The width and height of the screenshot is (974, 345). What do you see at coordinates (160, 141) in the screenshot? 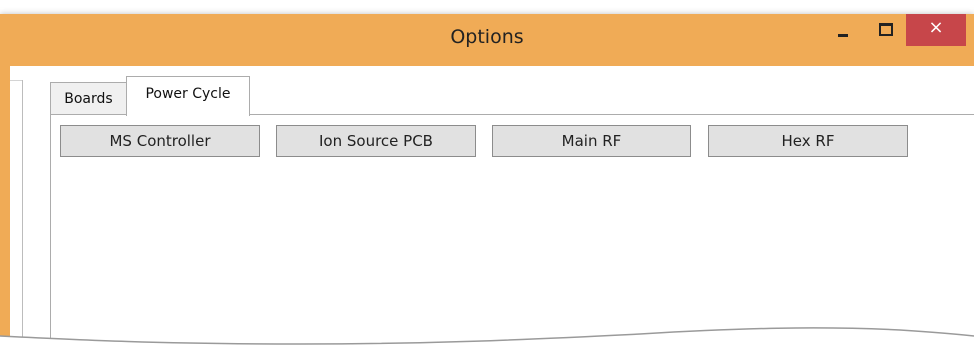
I see `ms-controller-button: MS Controller` at bounding box center [160, 141].